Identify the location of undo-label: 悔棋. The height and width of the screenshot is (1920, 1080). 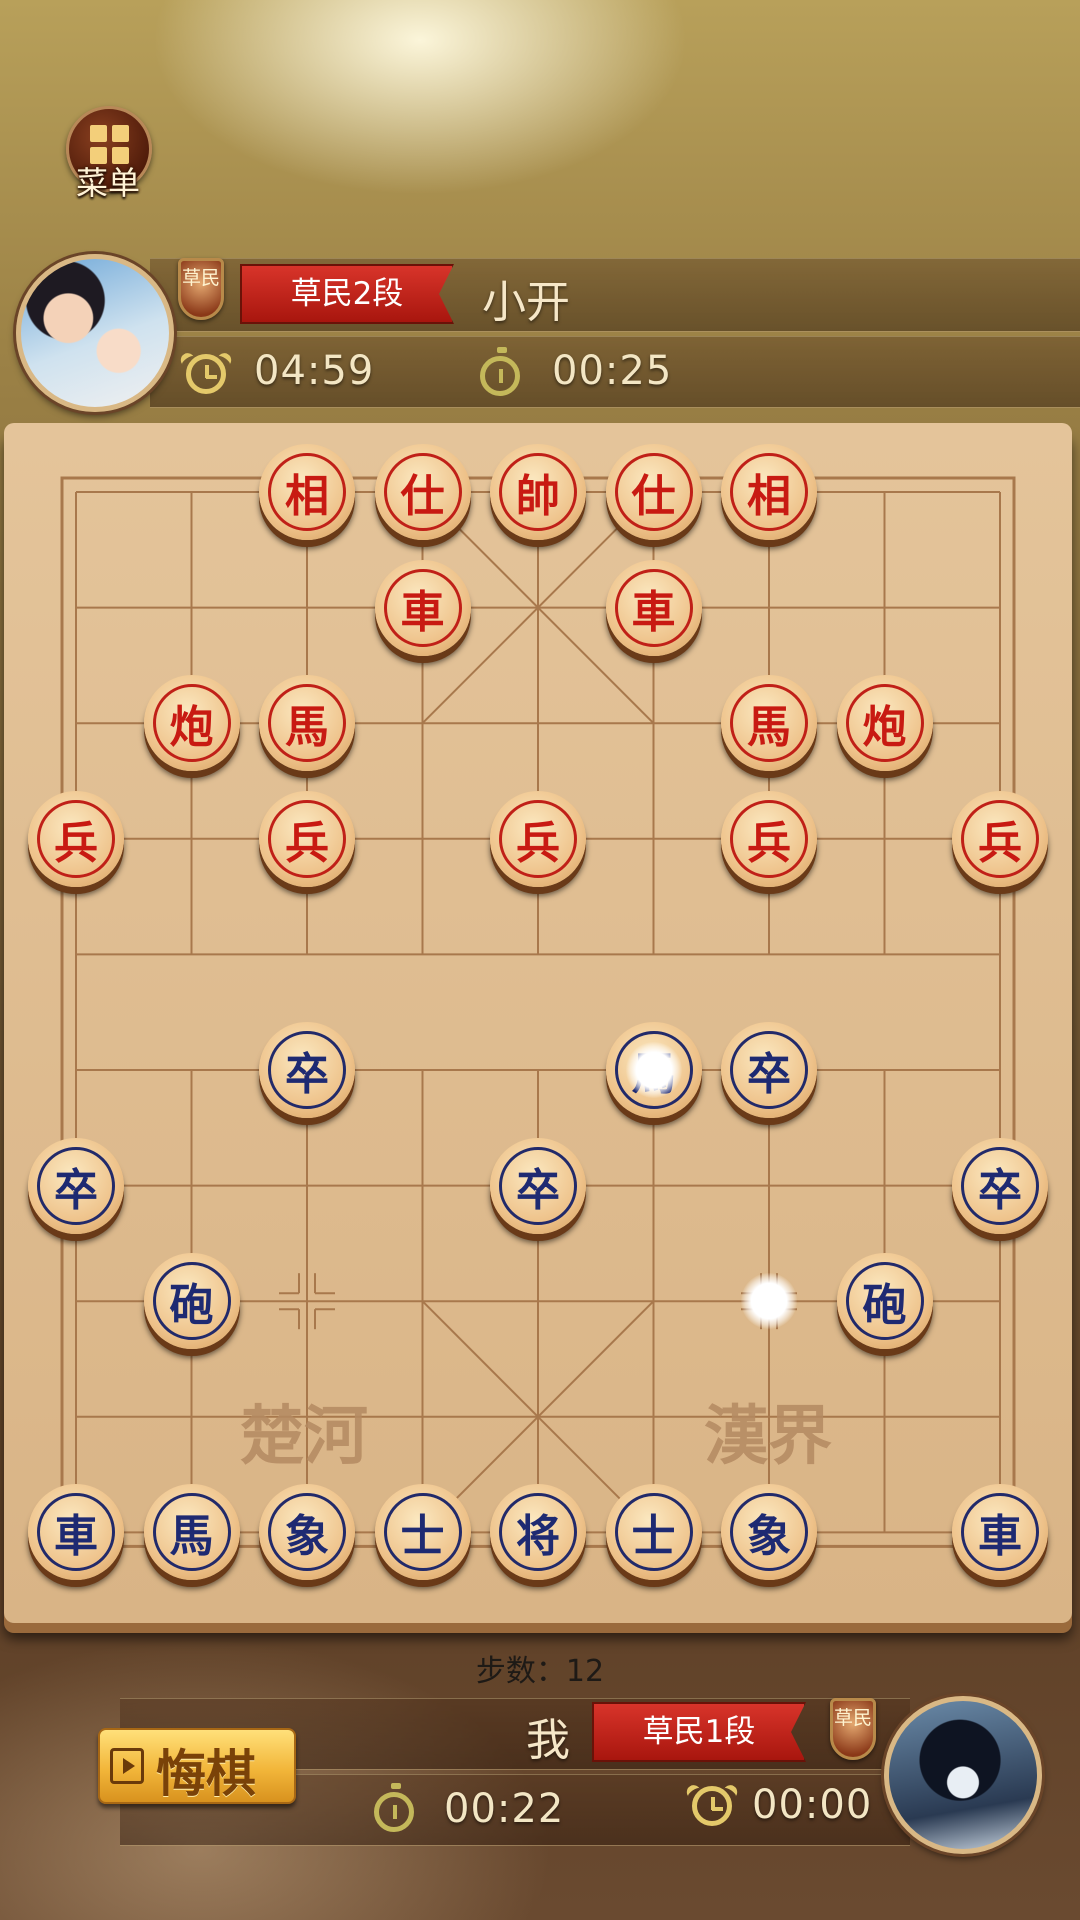
(206, 1773).